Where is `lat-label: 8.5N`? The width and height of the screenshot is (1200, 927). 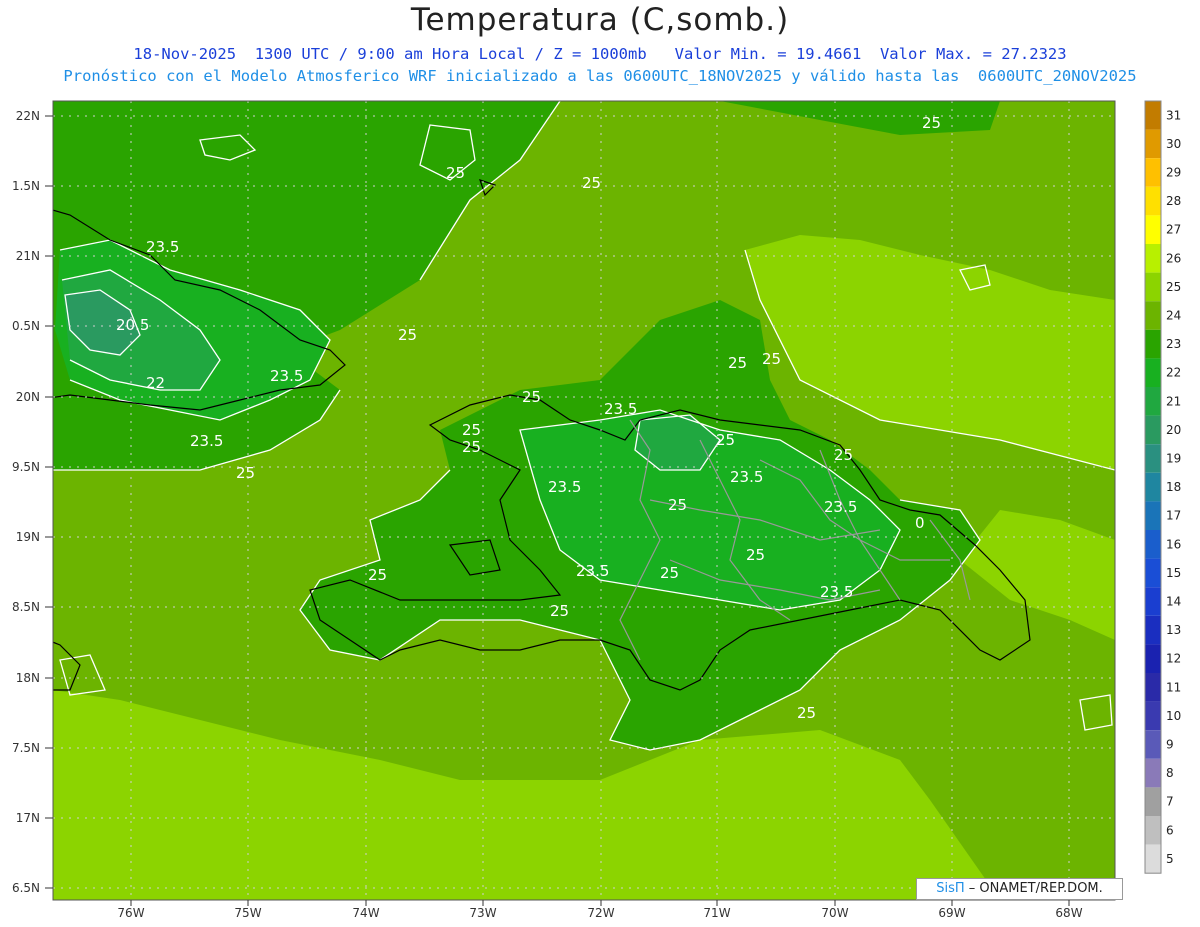
lat-label: 8.5N is located at coordinates (26, 607).